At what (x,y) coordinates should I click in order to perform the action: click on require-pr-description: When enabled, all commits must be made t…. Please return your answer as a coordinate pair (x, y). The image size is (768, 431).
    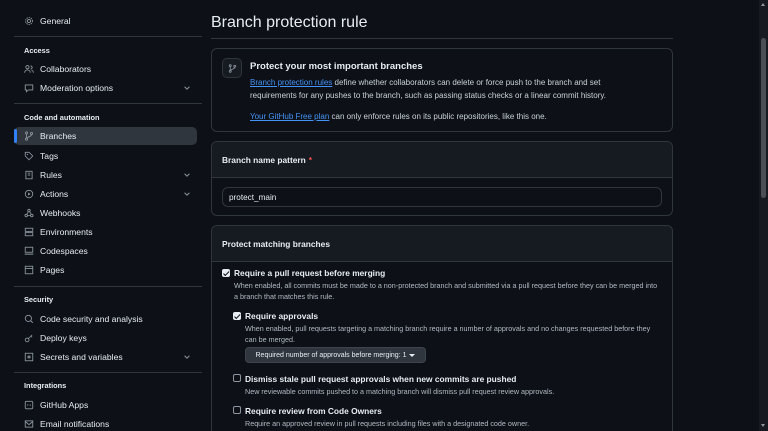
    Looking at the image, I should click on (445, 291).